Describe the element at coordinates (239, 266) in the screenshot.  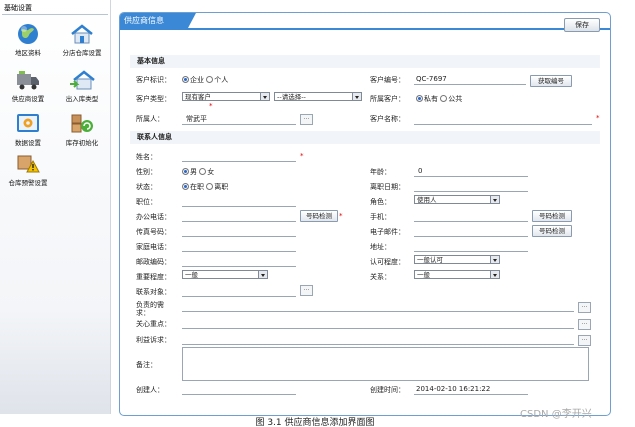
I see `zip-field` at that location.